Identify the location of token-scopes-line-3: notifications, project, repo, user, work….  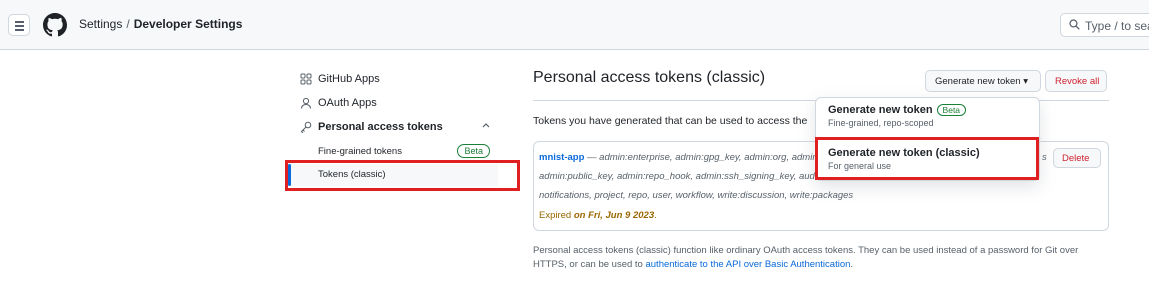
(696, 195).